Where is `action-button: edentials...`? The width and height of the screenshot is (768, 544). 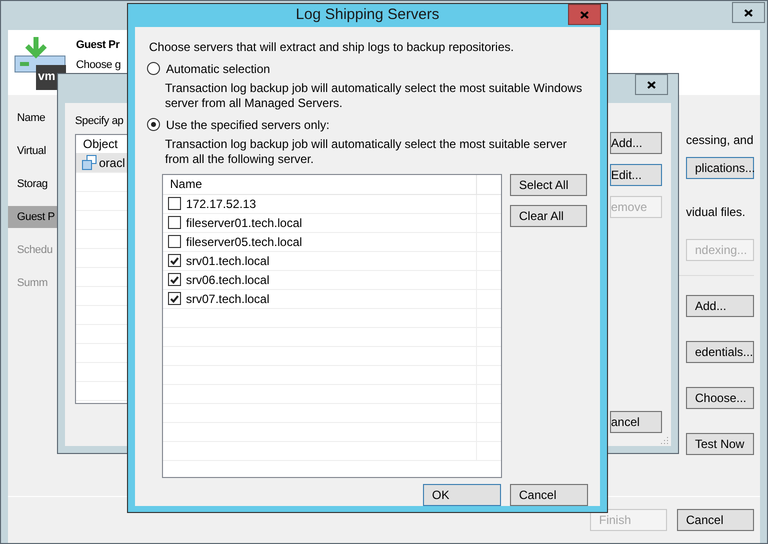
action-button: edentials... is located at coordinates (720, 352).